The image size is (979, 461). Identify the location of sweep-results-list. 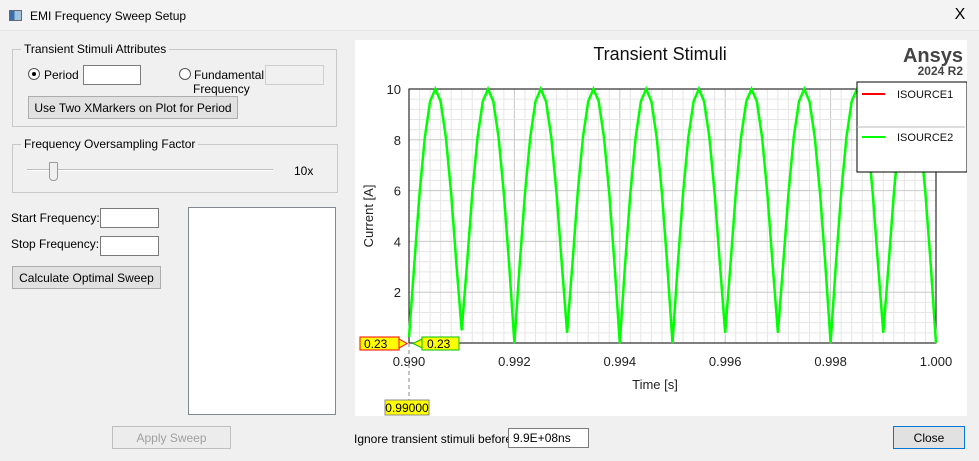
(262, 311).